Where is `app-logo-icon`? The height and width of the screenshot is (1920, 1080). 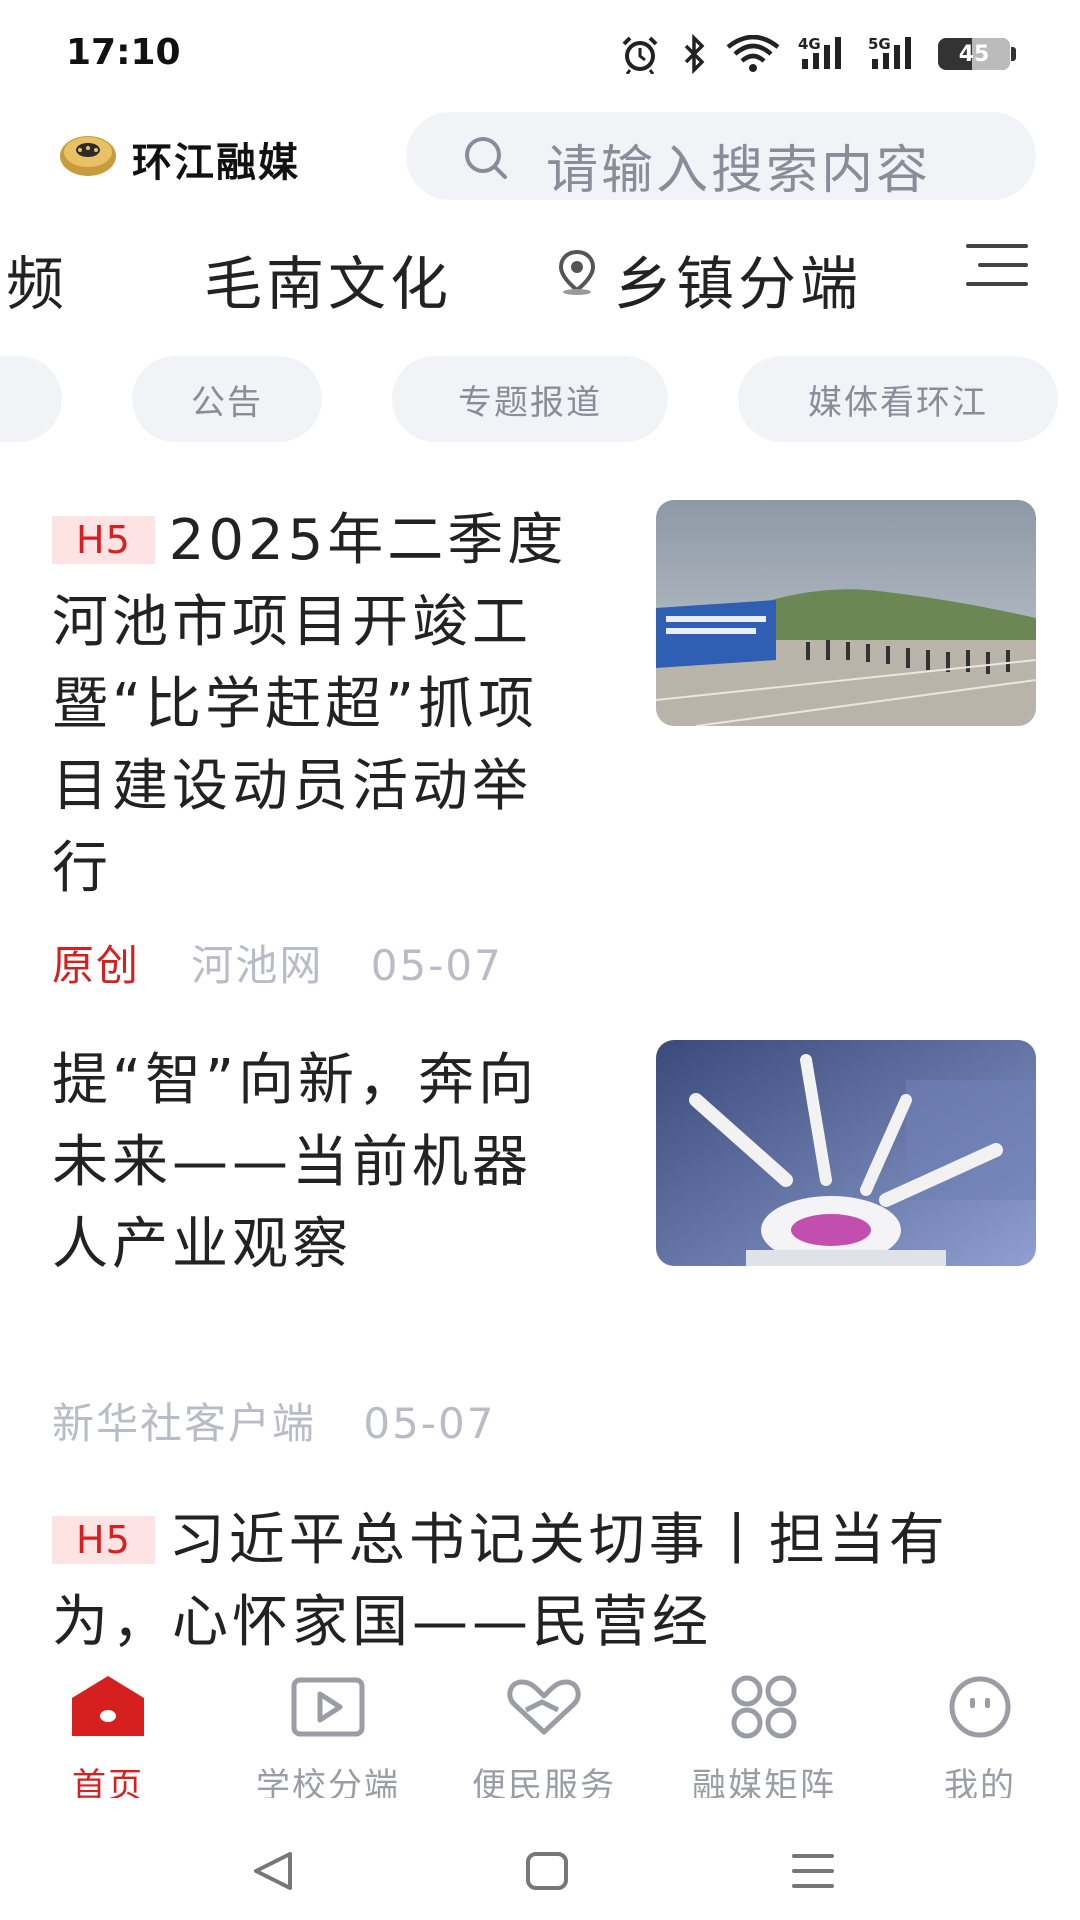
app-logo-icon is located at coordinates (88, 155).